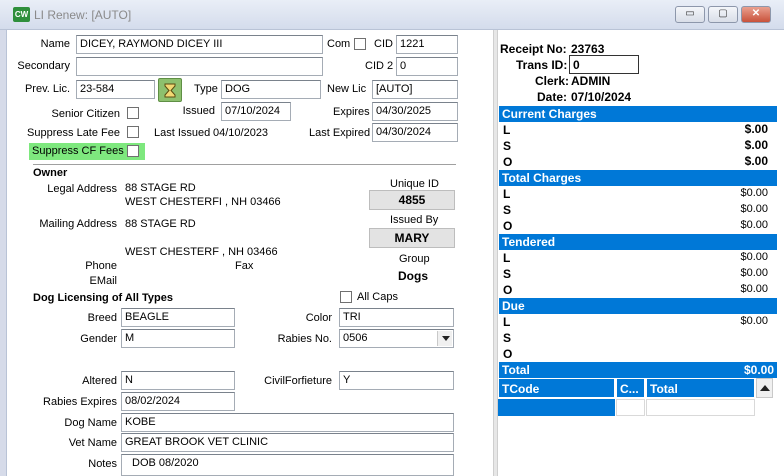 This screenshot has width=784, height=476. I want to click on rabies-expires-field: 08/02/2024, so click(178, 401).